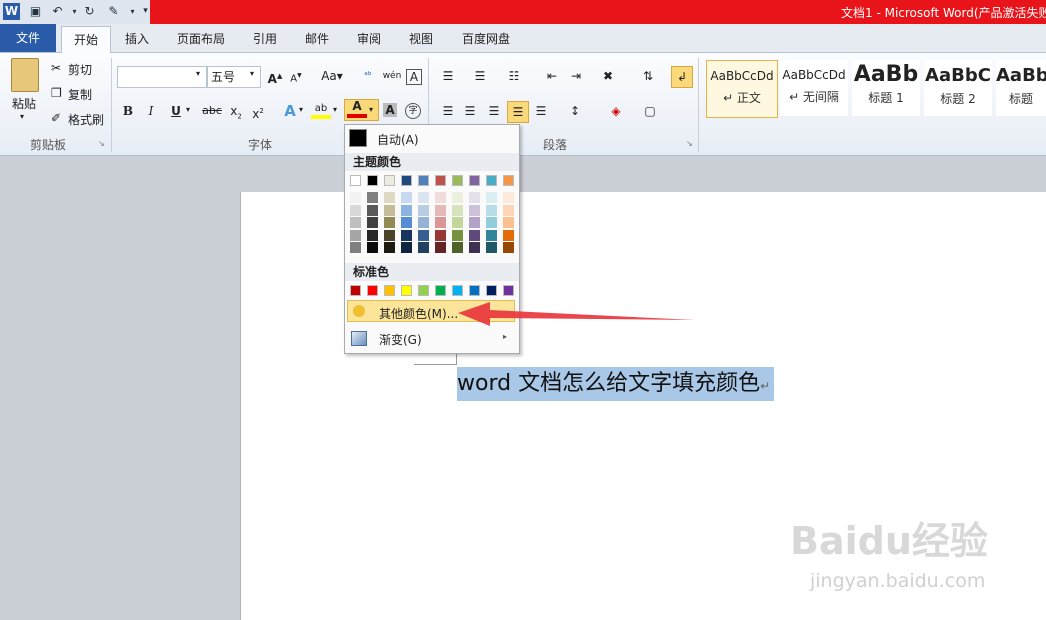 The image size is (1046, 620). What do you see at coordinates (414, 77) in the screenshot?
I see `character-border-icon: A` at bounding box center [414, 77].